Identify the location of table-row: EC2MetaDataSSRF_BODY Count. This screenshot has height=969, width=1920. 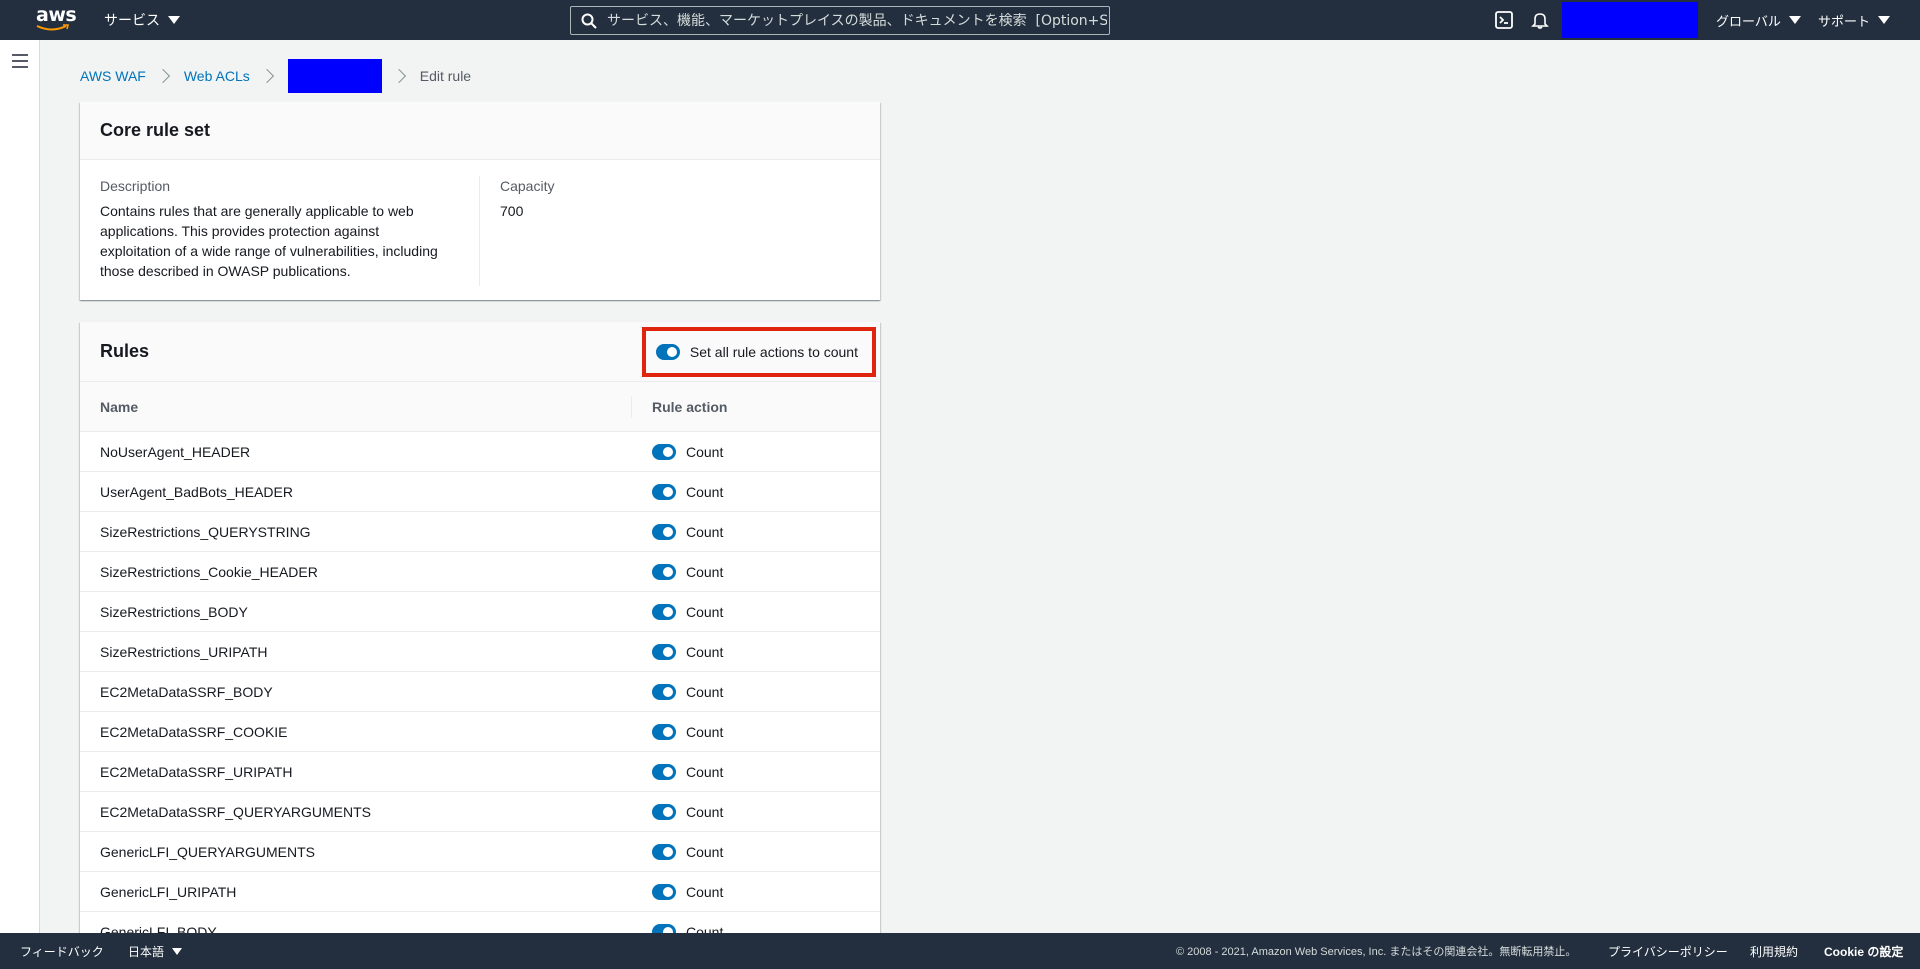
(480, 692).